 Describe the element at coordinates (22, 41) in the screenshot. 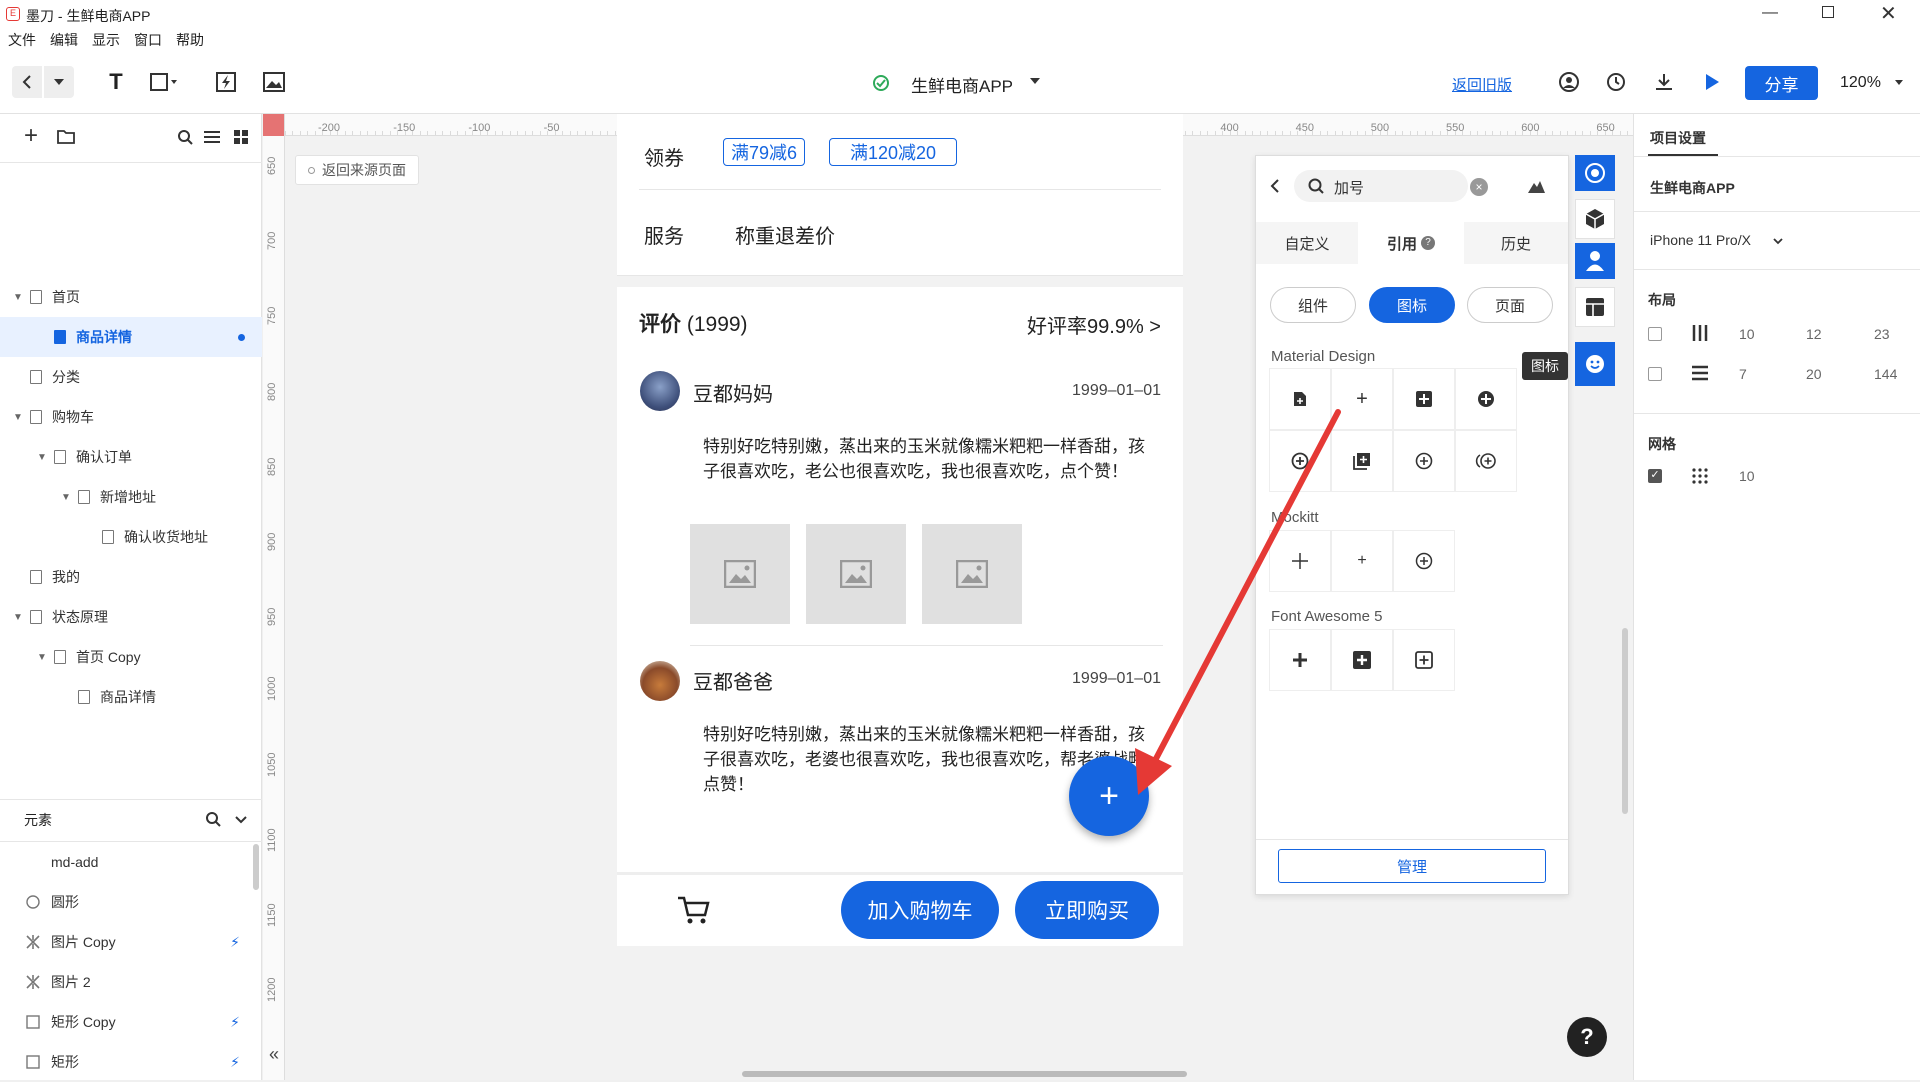

I see `menu-file: 文件` at that location.